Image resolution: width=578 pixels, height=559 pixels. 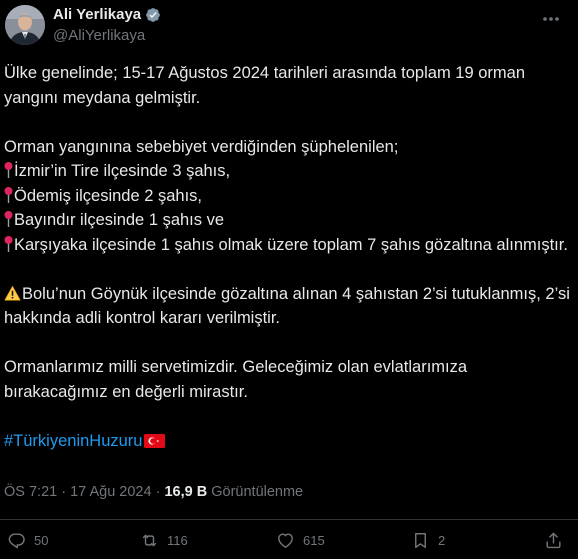 I want to click on reply-button: 50, so click(x=27, y=540).